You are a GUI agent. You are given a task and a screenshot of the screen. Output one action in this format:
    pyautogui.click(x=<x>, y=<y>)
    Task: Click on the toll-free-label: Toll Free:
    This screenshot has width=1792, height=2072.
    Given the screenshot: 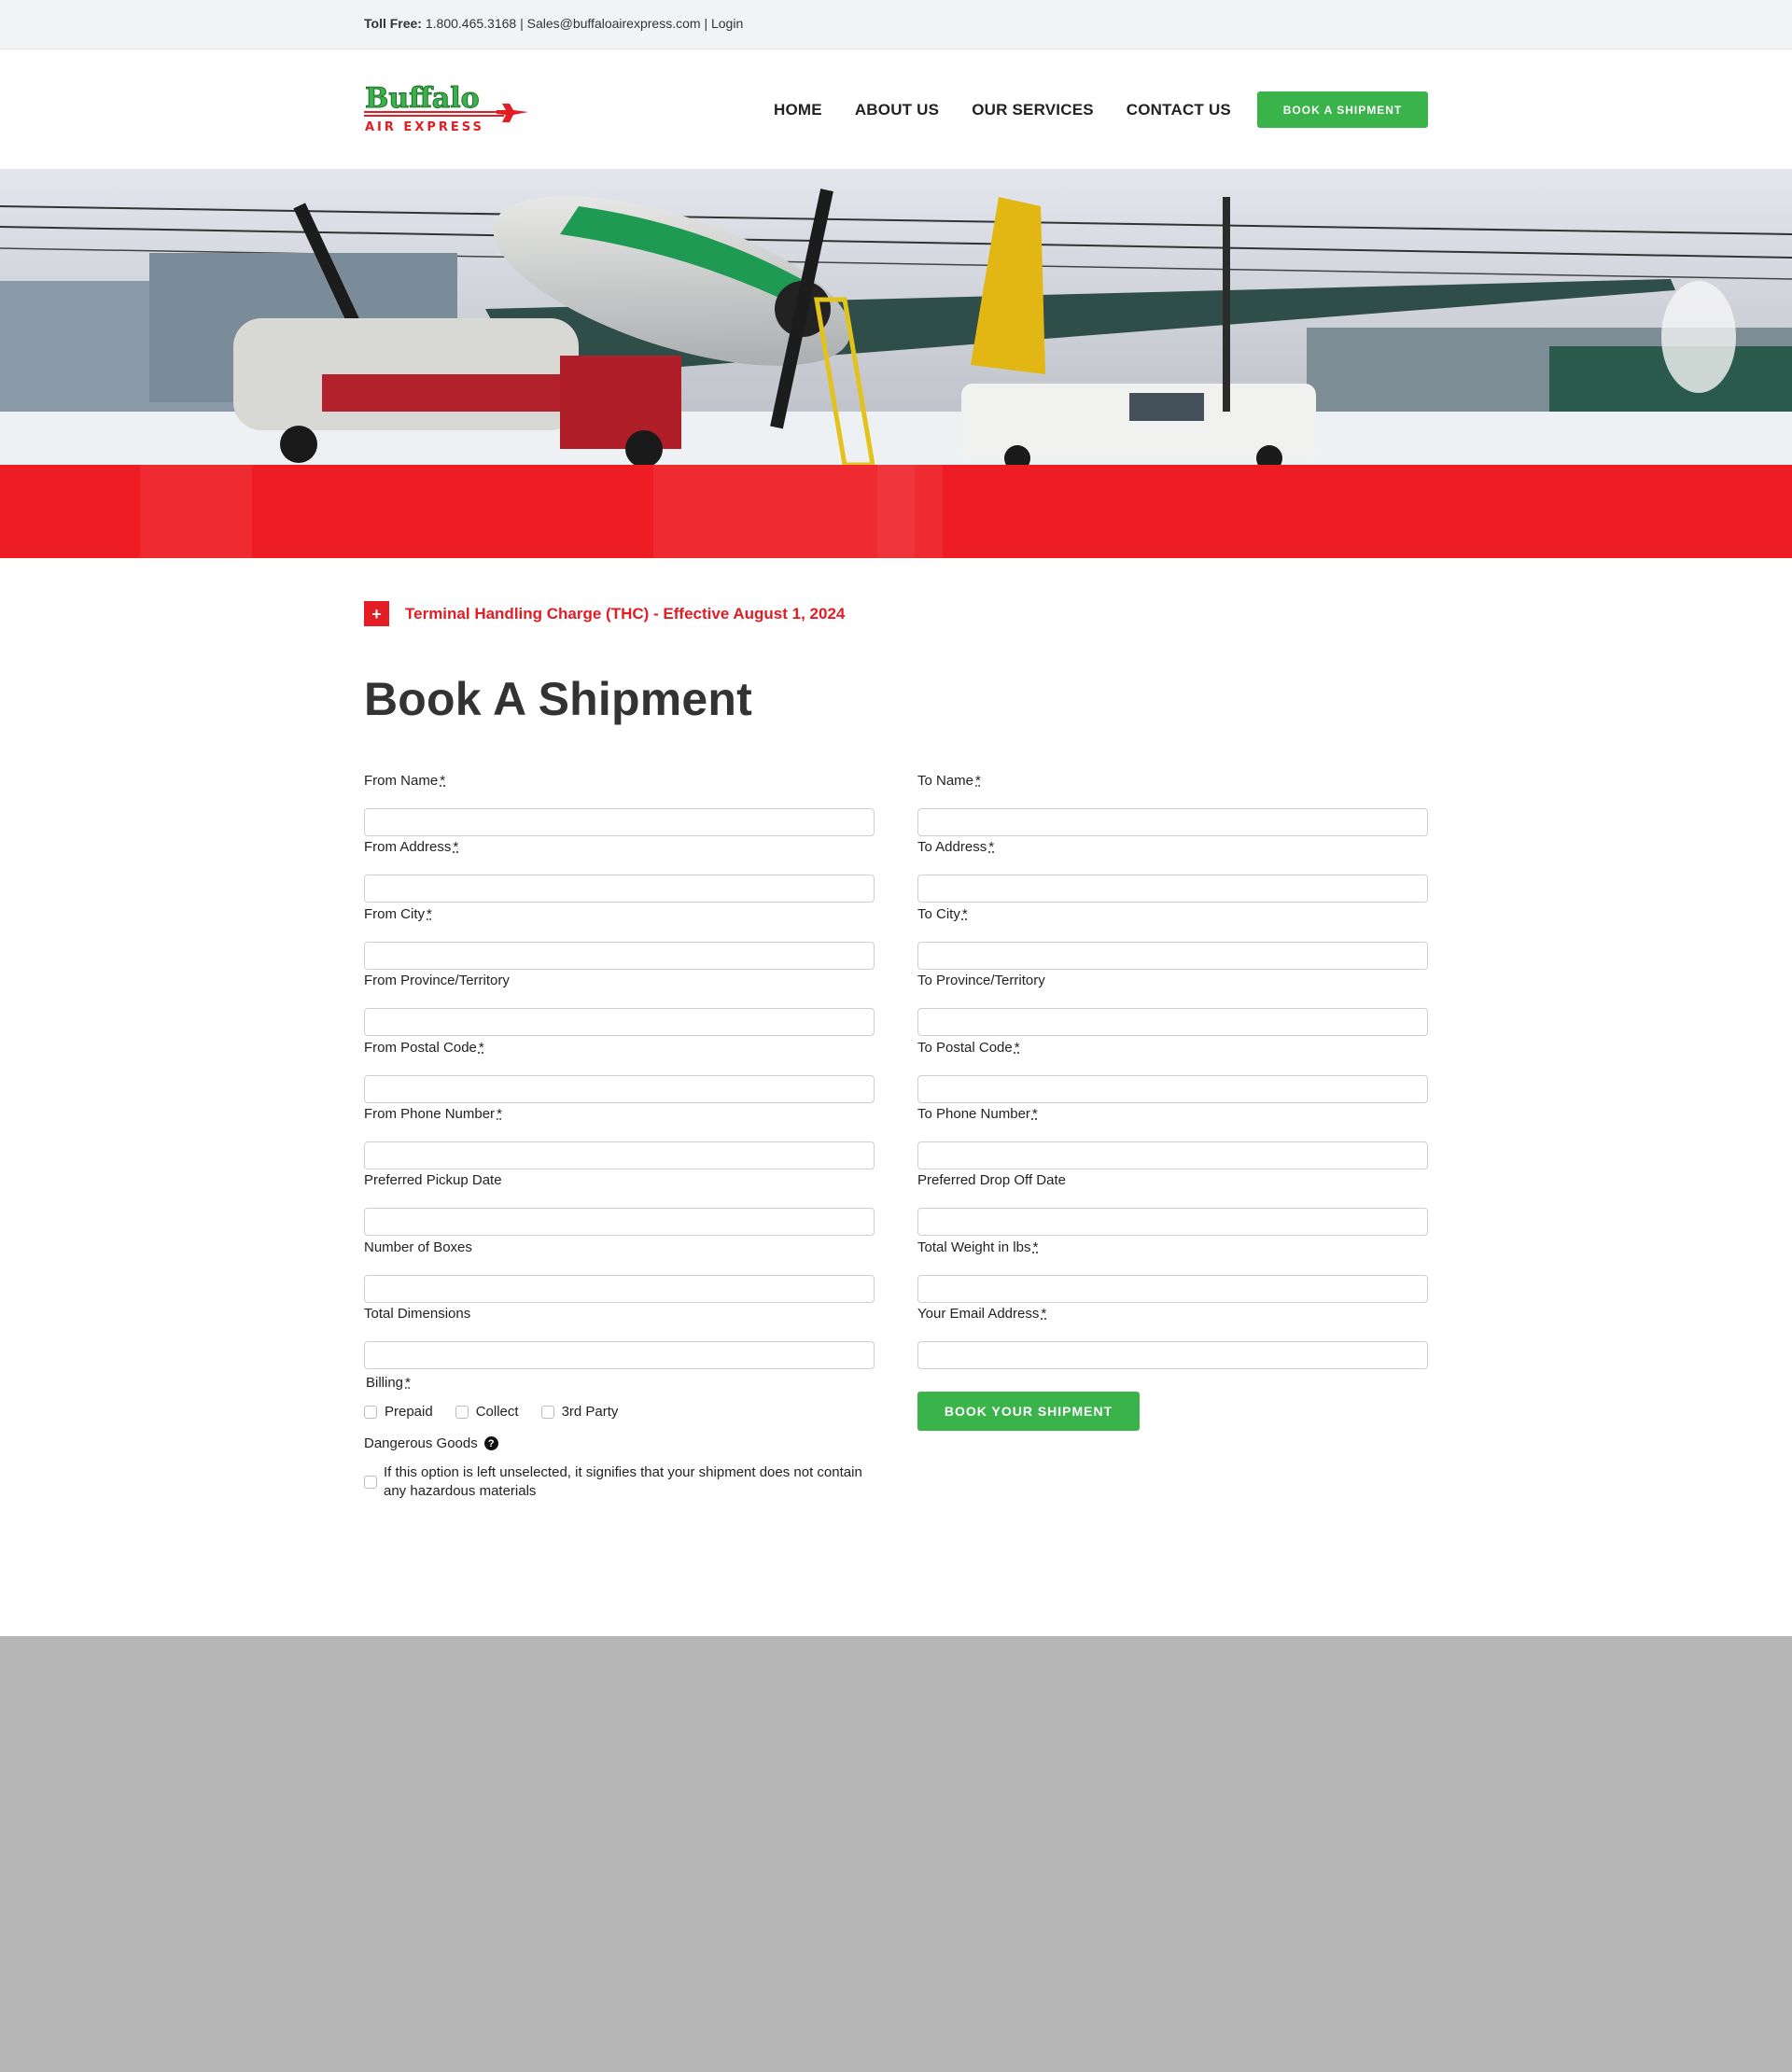 What is the action you would take?
    pyautogui.click(x=393, y=23)
    